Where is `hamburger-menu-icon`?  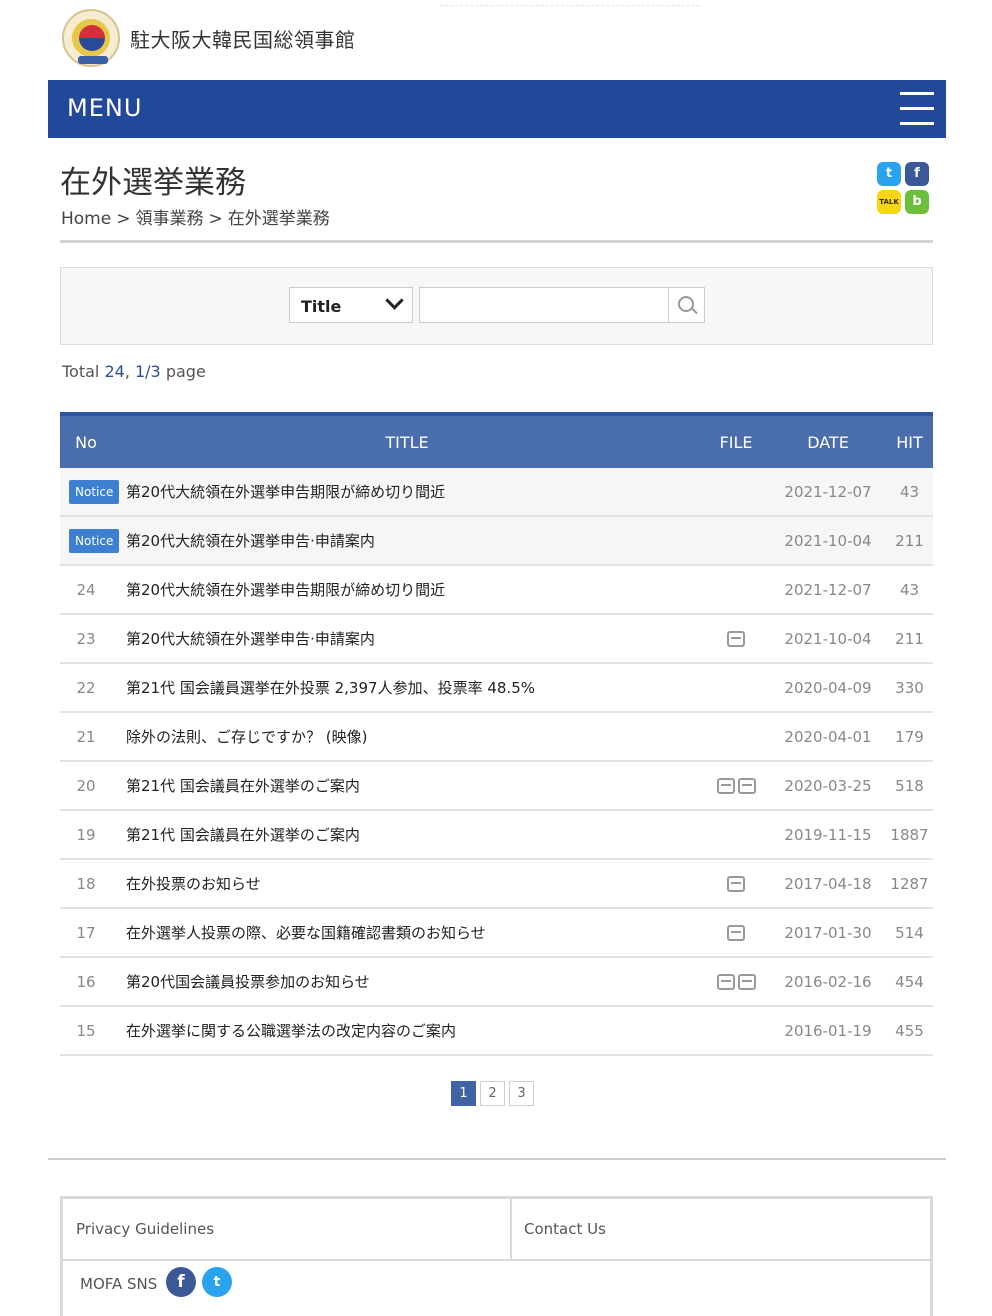 hamburger-menu-icon is located at coordinates (917, 109).